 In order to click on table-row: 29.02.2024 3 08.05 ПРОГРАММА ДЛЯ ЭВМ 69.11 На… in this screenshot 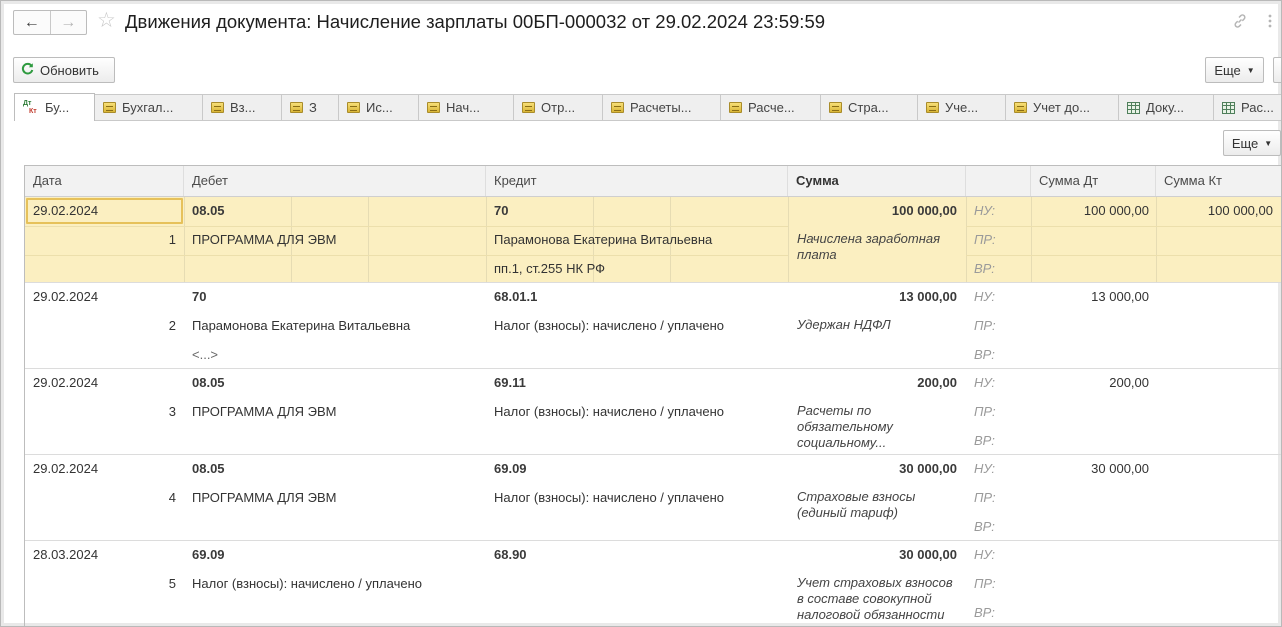, I will do `click(653, 412)`.